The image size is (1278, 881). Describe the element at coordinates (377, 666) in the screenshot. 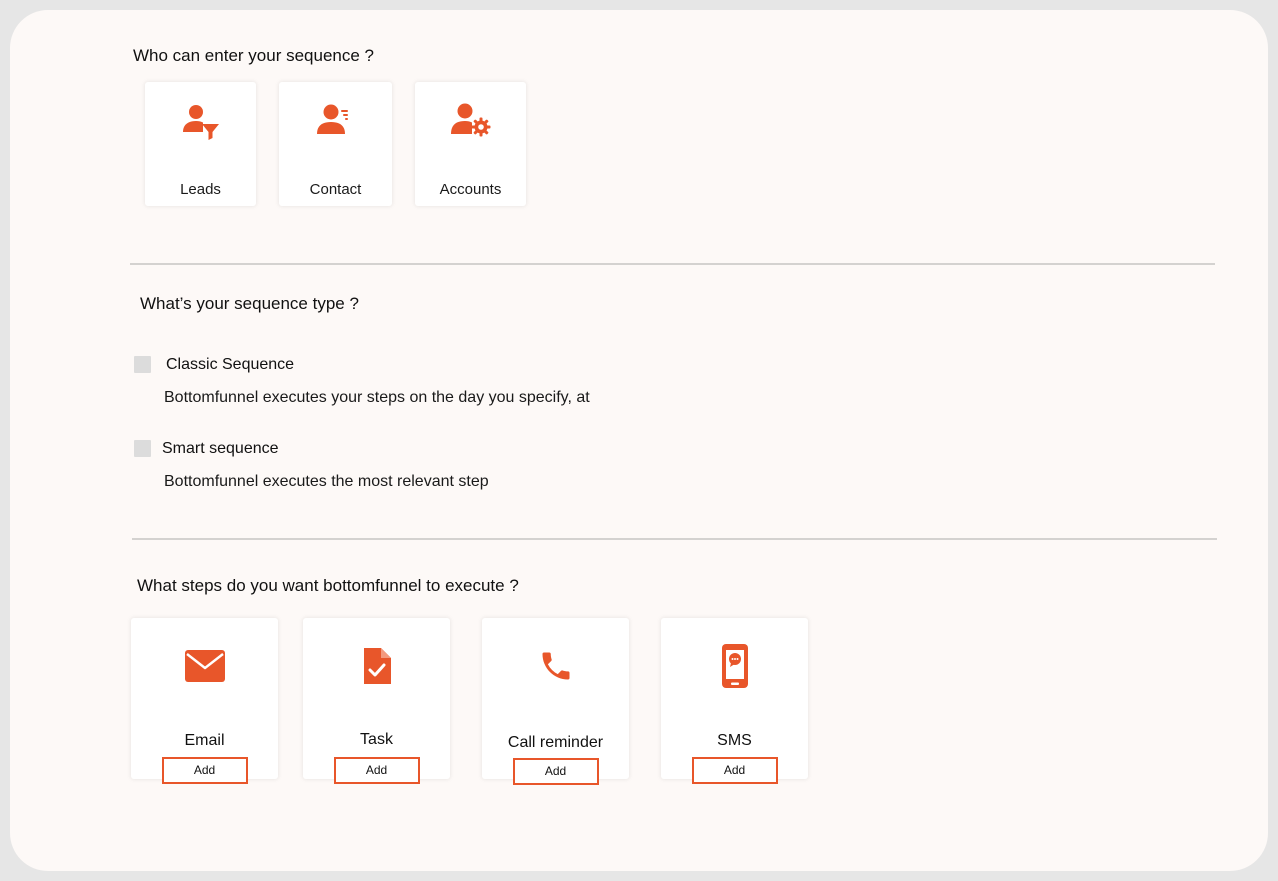

I see `task-document-icon` at that location.